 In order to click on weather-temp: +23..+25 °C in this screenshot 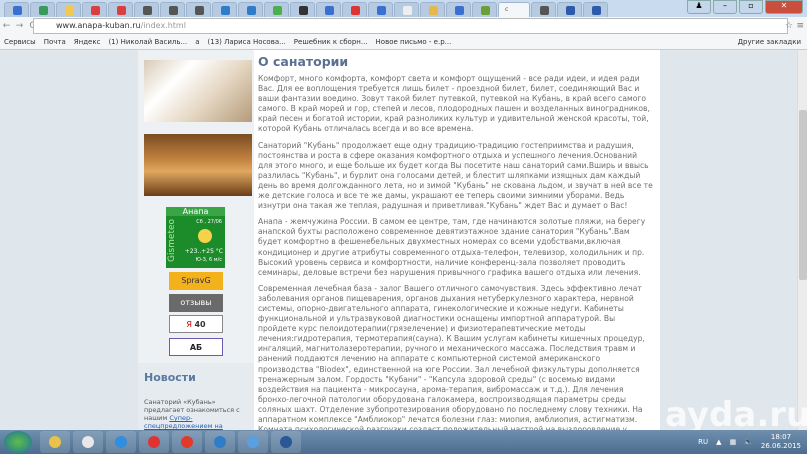, I will do `click(203, 251)`.